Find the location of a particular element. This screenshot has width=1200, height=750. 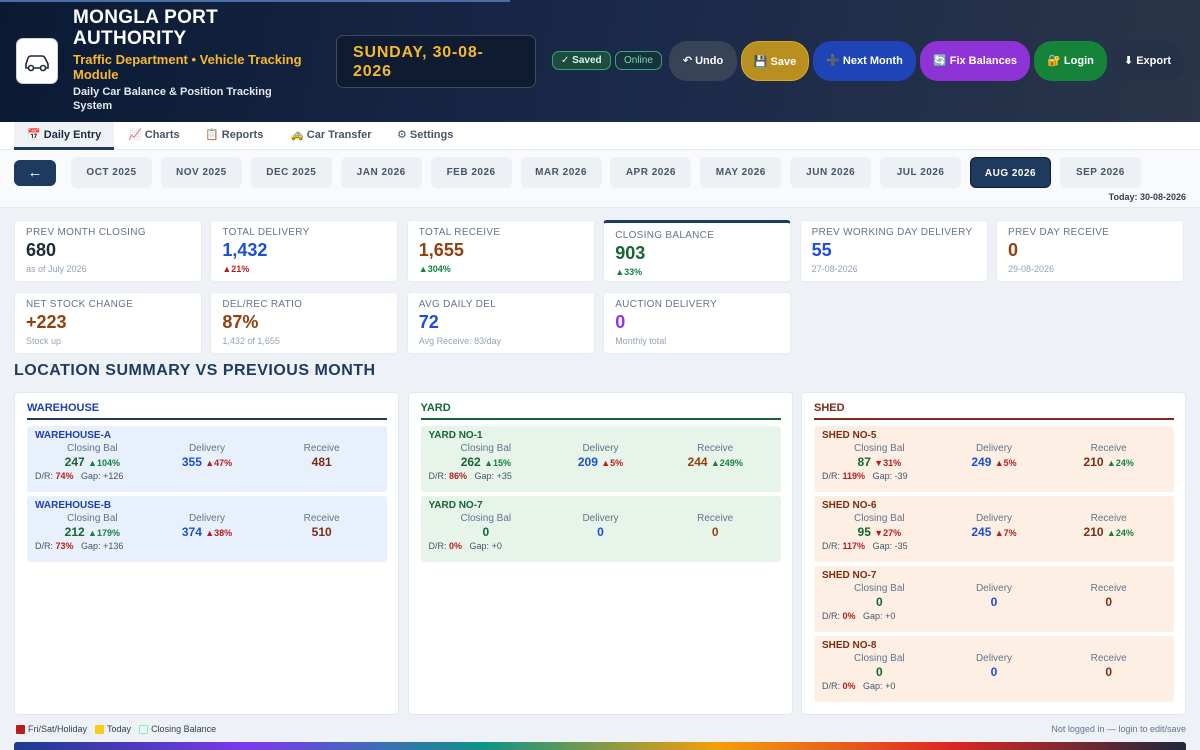

kpi-card: TOTAL RECEIVE 1,655 ▲304% is located at coordinates (500, 251).